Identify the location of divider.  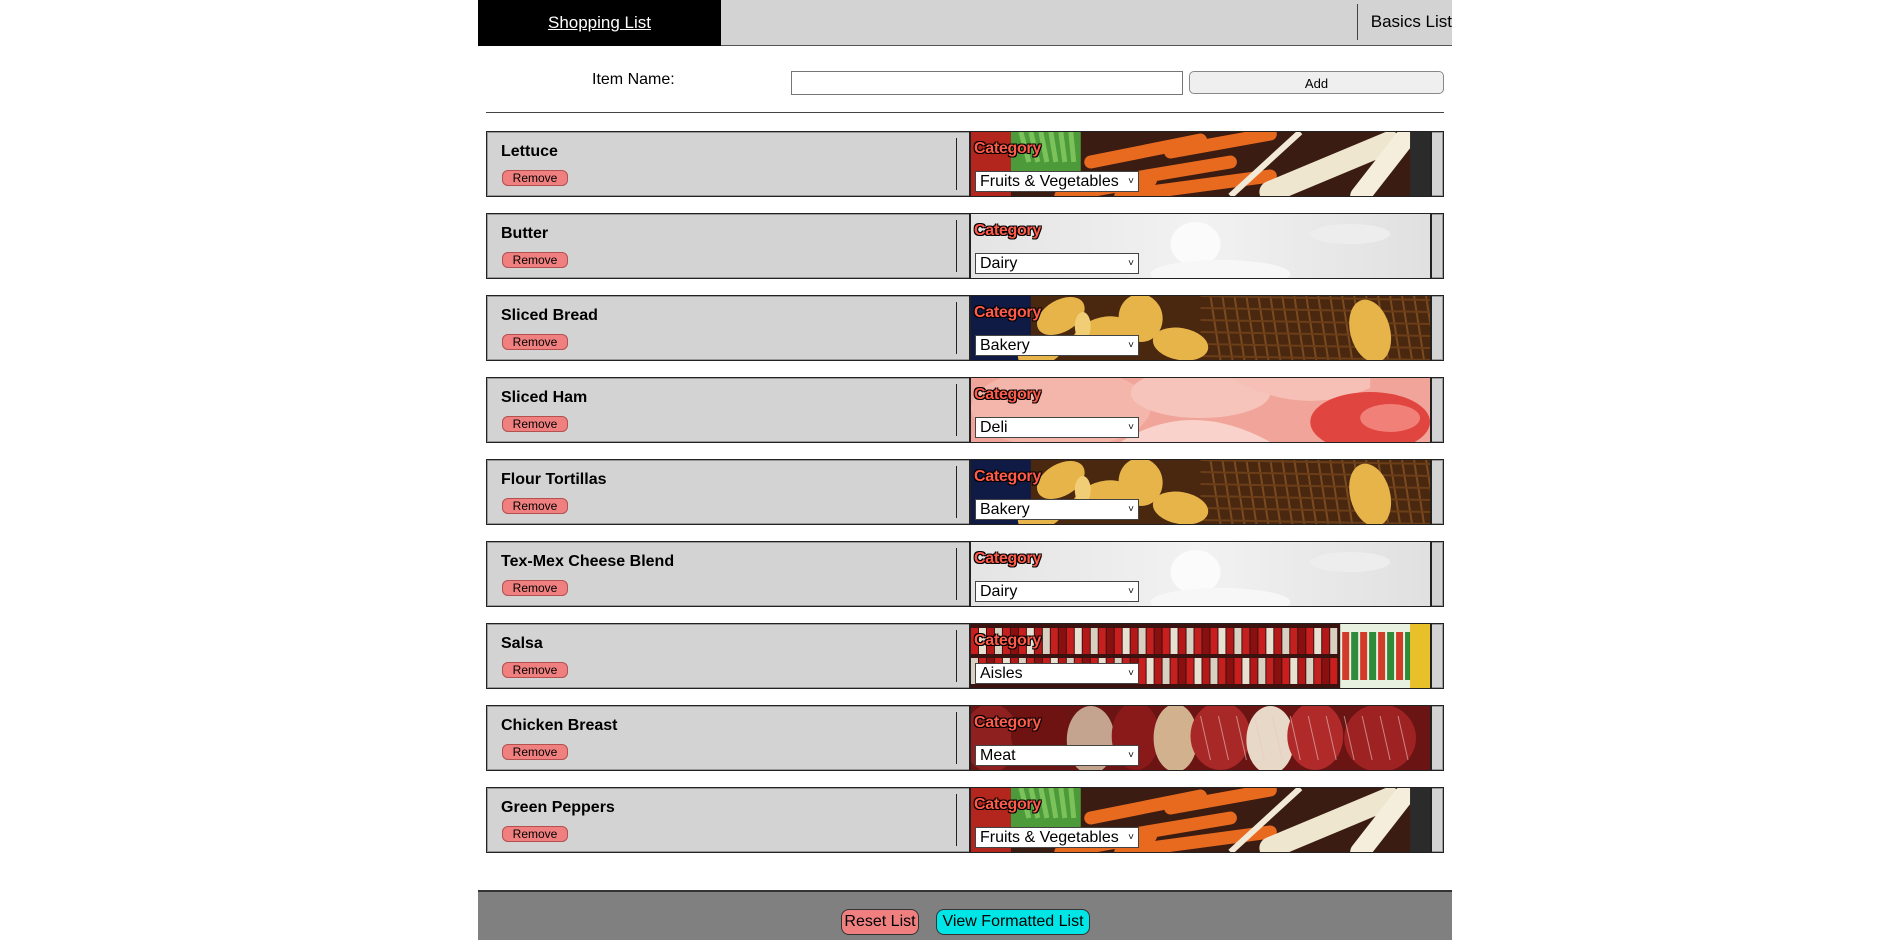
(965, 112).